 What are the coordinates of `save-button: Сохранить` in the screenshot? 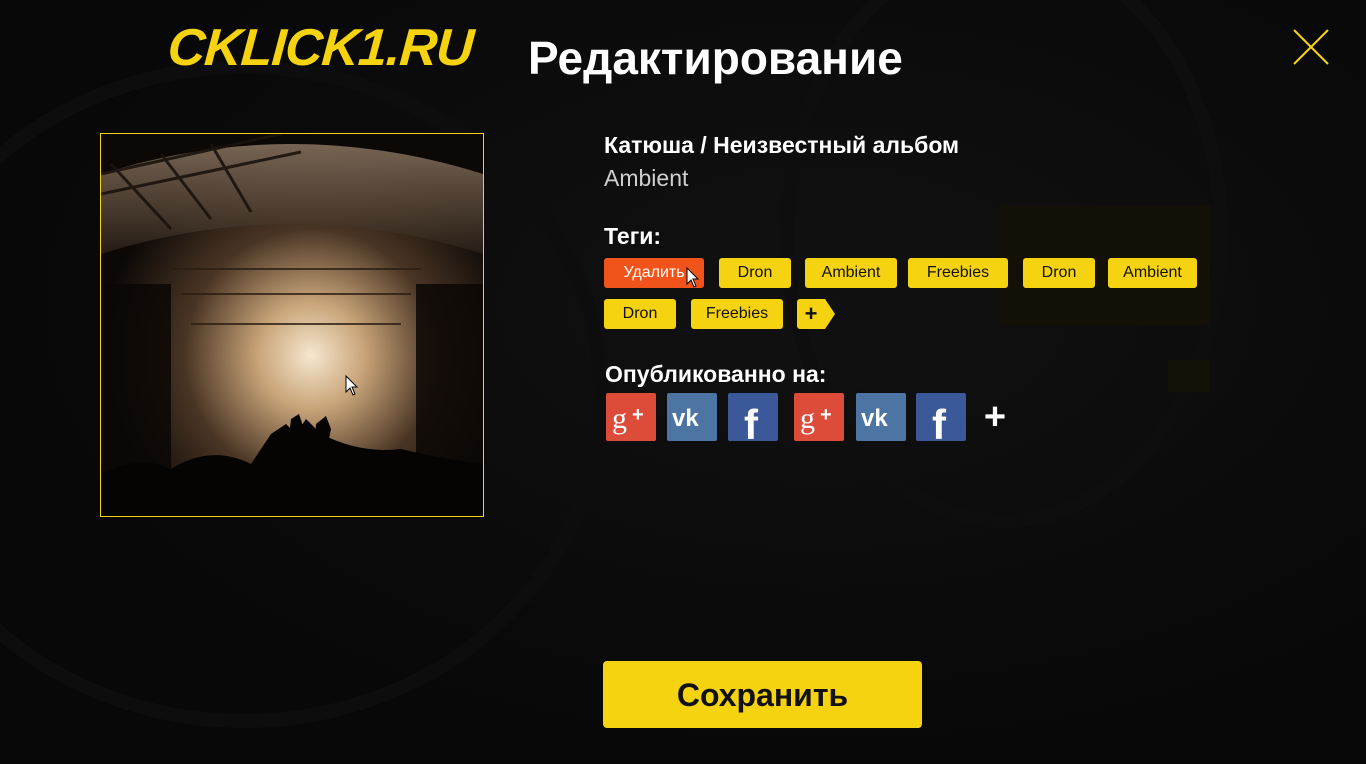 It's located at (762, 694).